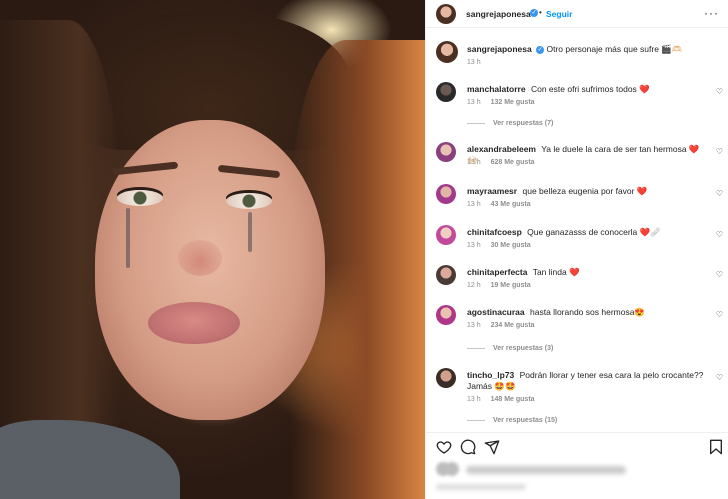  I want to click on comment-time: 12 h, so click(474, 285).